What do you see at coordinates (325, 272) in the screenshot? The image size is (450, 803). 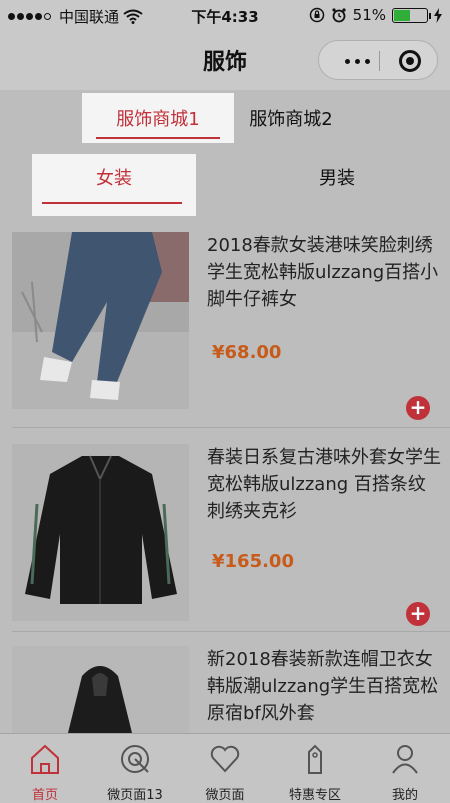 I see `product-name: 2018春款女装港味笑脸刺绣学生宽松韩版ulzzang百搭小脚牛仔裤女` at bounding box center [325, 272].